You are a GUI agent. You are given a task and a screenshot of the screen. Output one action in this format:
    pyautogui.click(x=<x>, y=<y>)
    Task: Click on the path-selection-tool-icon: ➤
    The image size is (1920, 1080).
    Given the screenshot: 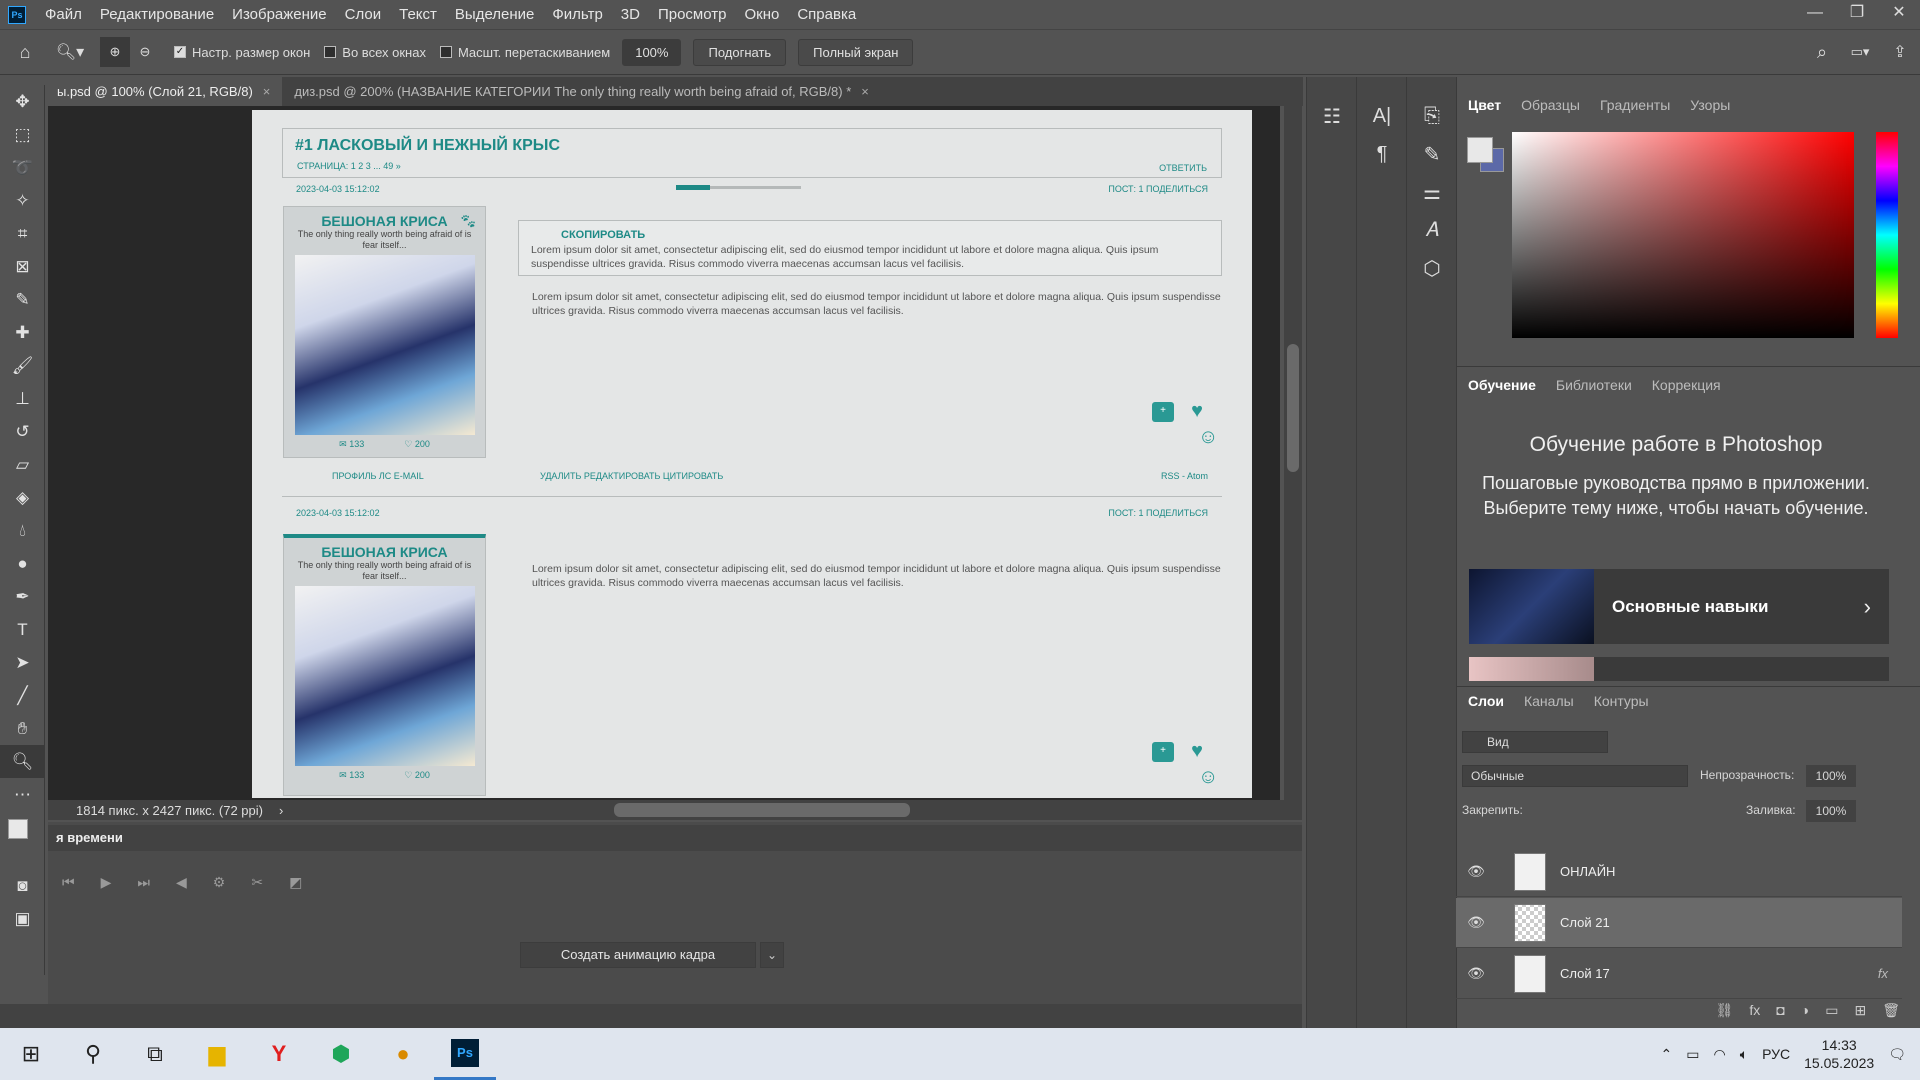 What is the action you would take?
    pyautogui.click(x=22, y=662)
    